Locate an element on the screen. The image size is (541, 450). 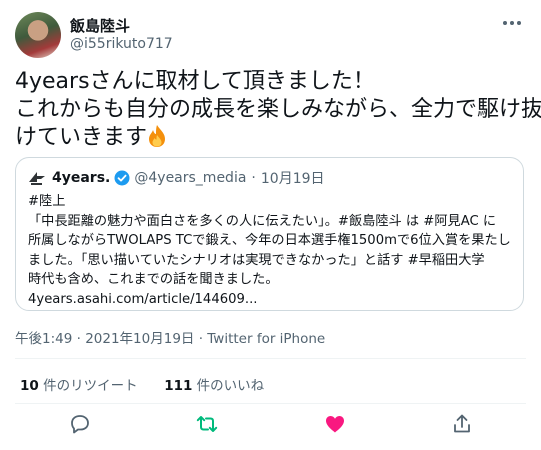
engagement-stats: 10 件のリツイート 111 件のいいね is located at coordinates (142, 384).